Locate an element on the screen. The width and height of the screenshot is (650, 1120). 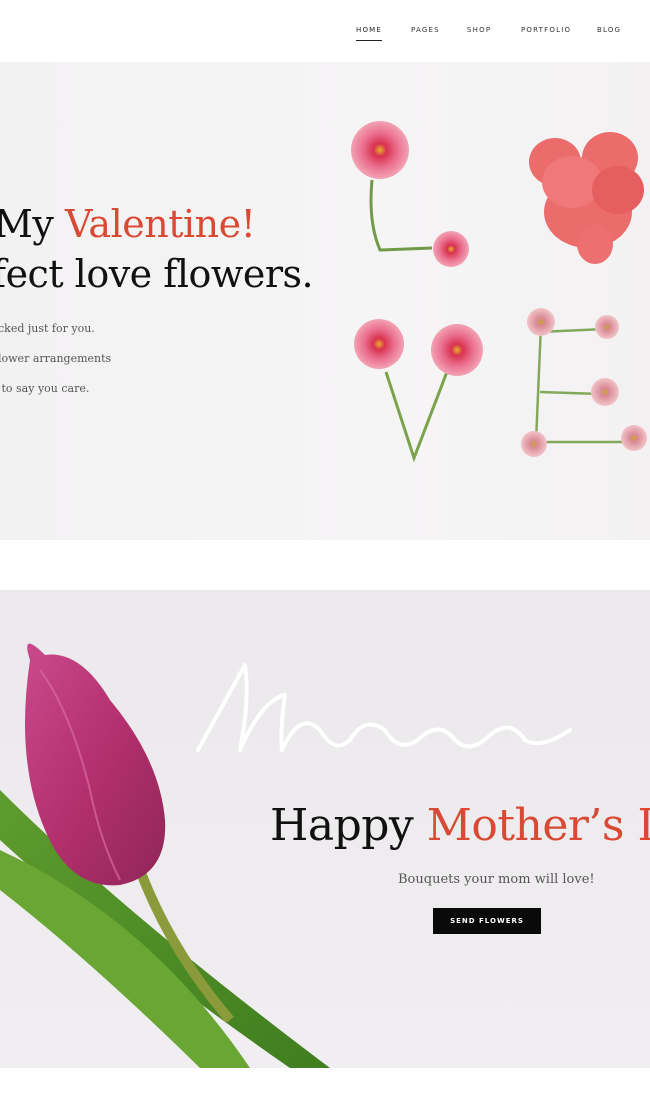
nav-pages: PAGES is located at coordinates (425, 30).